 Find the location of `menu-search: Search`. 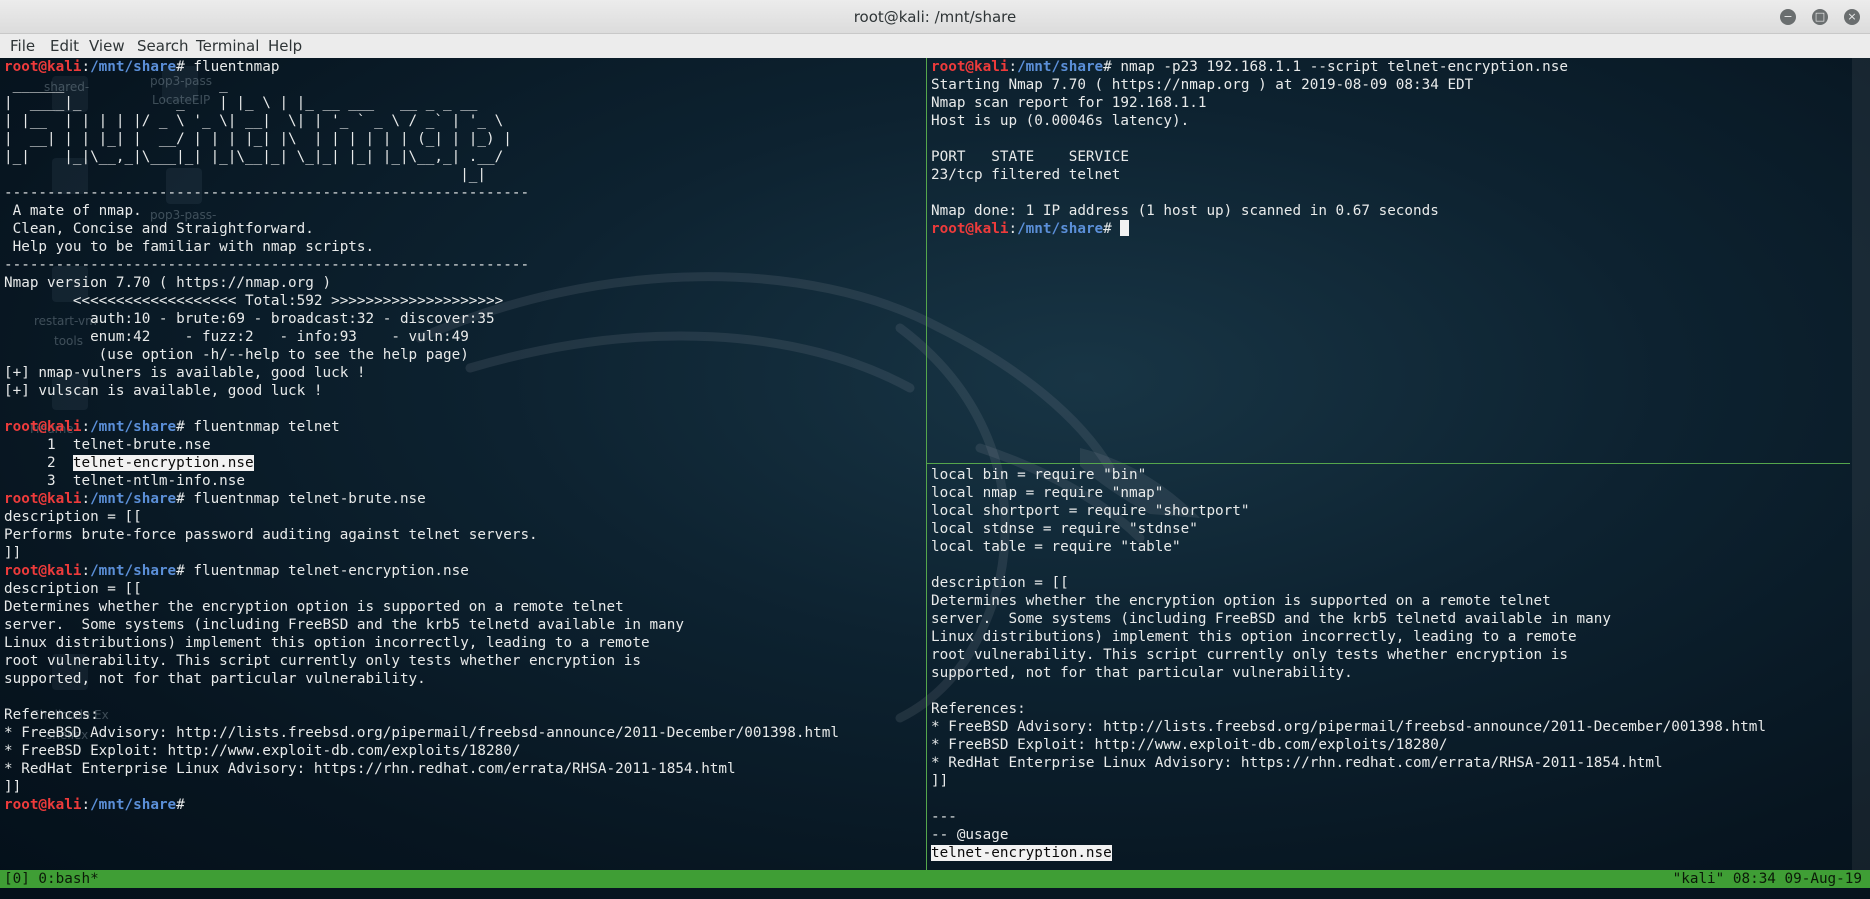

menu-search: Search is located at coordinates (163, 46).